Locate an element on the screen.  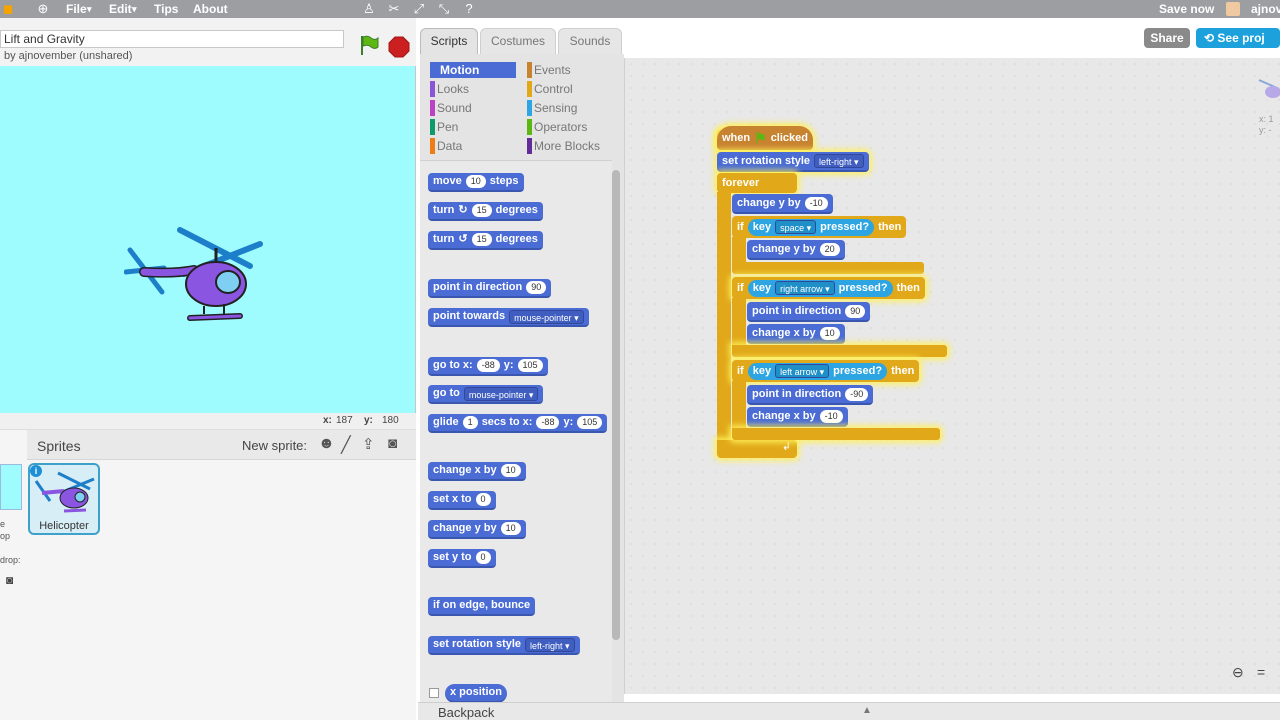
category-pen: Pen is located at coordinates (473, 127).